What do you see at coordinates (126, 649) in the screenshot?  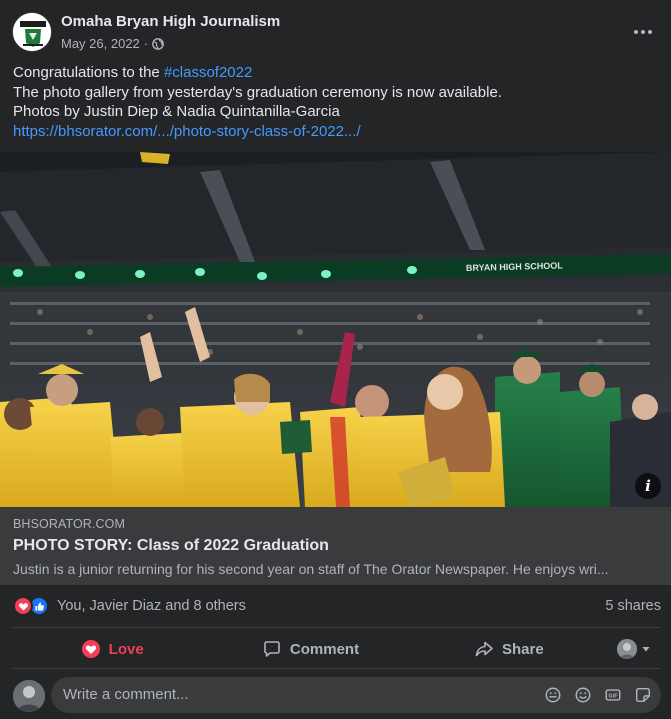 I see `love-label: Love` at bounding box center [126, 649].